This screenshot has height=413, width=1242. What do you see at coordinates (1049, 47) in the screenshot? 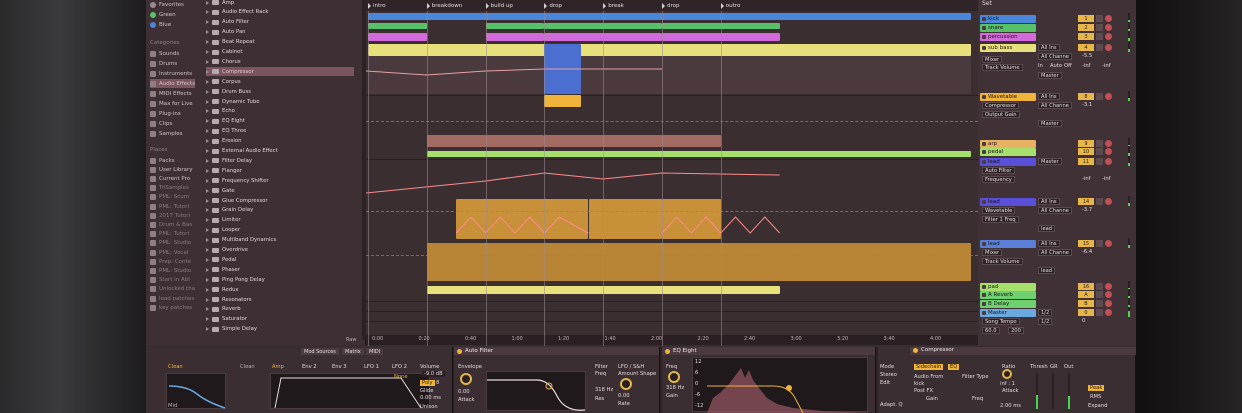
I see `sub-bass-input: All Ins` at bounding box center [1049, 47].